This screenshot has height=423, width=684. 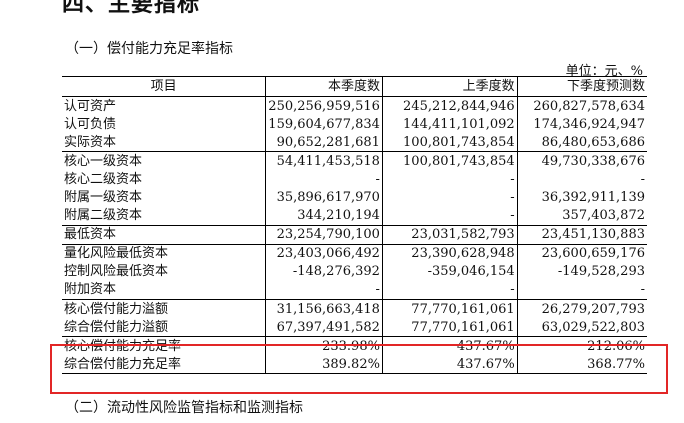 I want to click on row-current-value: -148,276,392, so click(x=324, y=271).